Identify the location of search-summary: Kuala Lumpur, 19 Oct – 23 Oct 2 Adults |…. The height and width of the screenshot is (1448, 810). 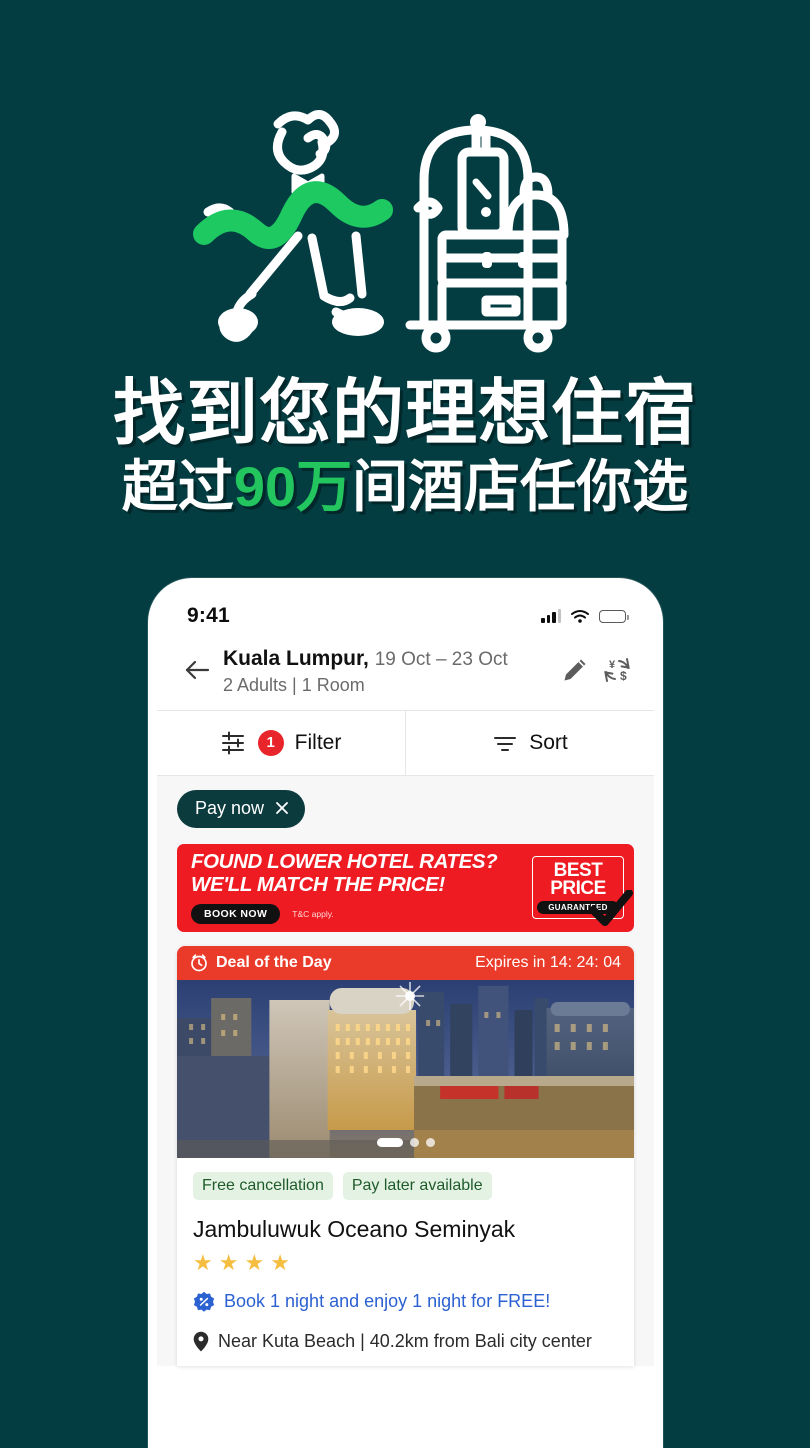
(390, 670).